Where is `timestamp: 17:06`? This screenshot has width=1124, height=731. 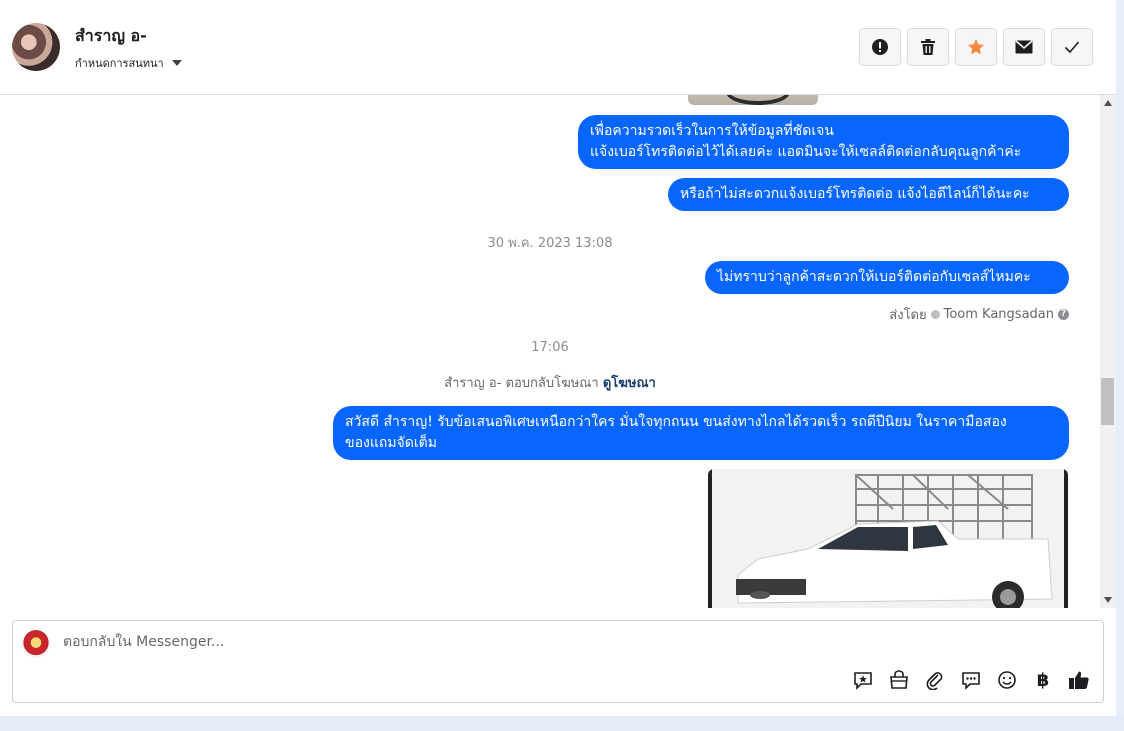
timestamp: 17:06 is located at coordinates (550, 347).